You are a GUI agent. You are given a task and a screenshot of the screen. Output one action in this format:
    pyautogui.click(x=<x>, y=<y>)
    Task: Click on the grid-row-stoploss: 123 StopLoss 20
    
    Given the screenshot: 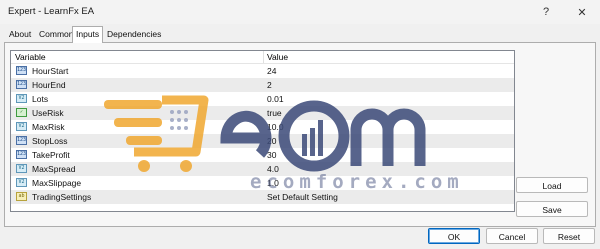 What is the action you would take?
    pyautogui.click(x=262, y=141)
    